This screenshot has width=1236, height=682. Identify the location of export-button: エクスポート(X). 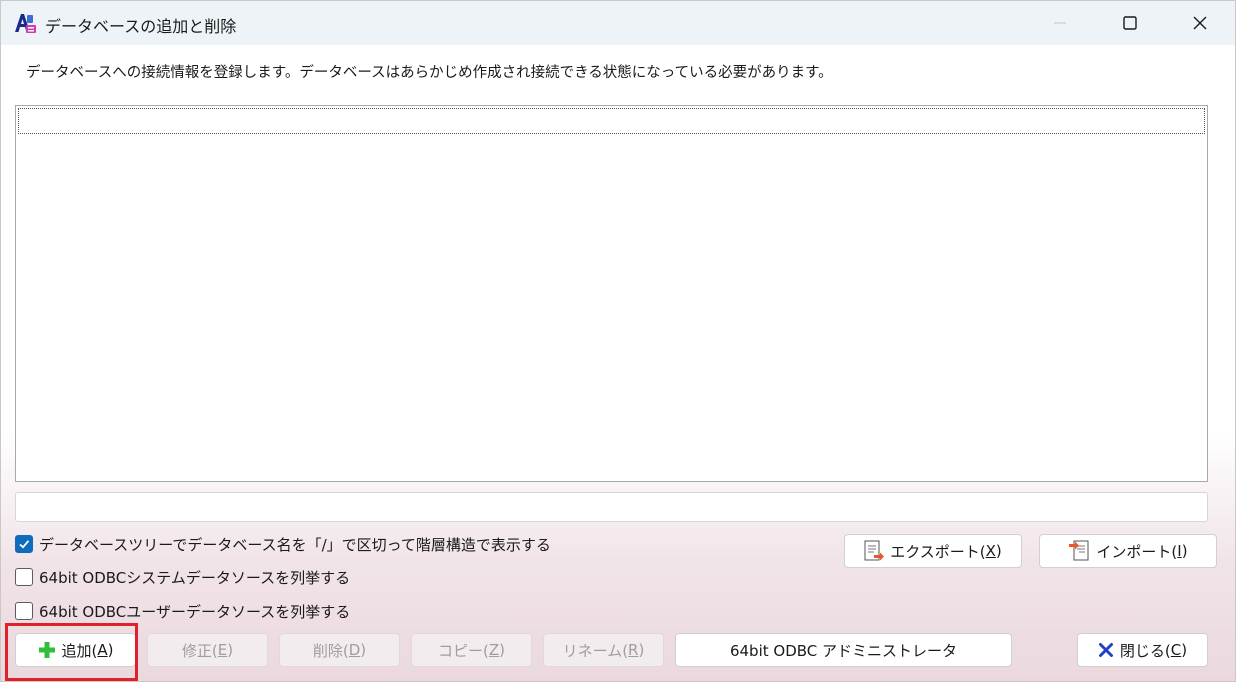
(933, 551).